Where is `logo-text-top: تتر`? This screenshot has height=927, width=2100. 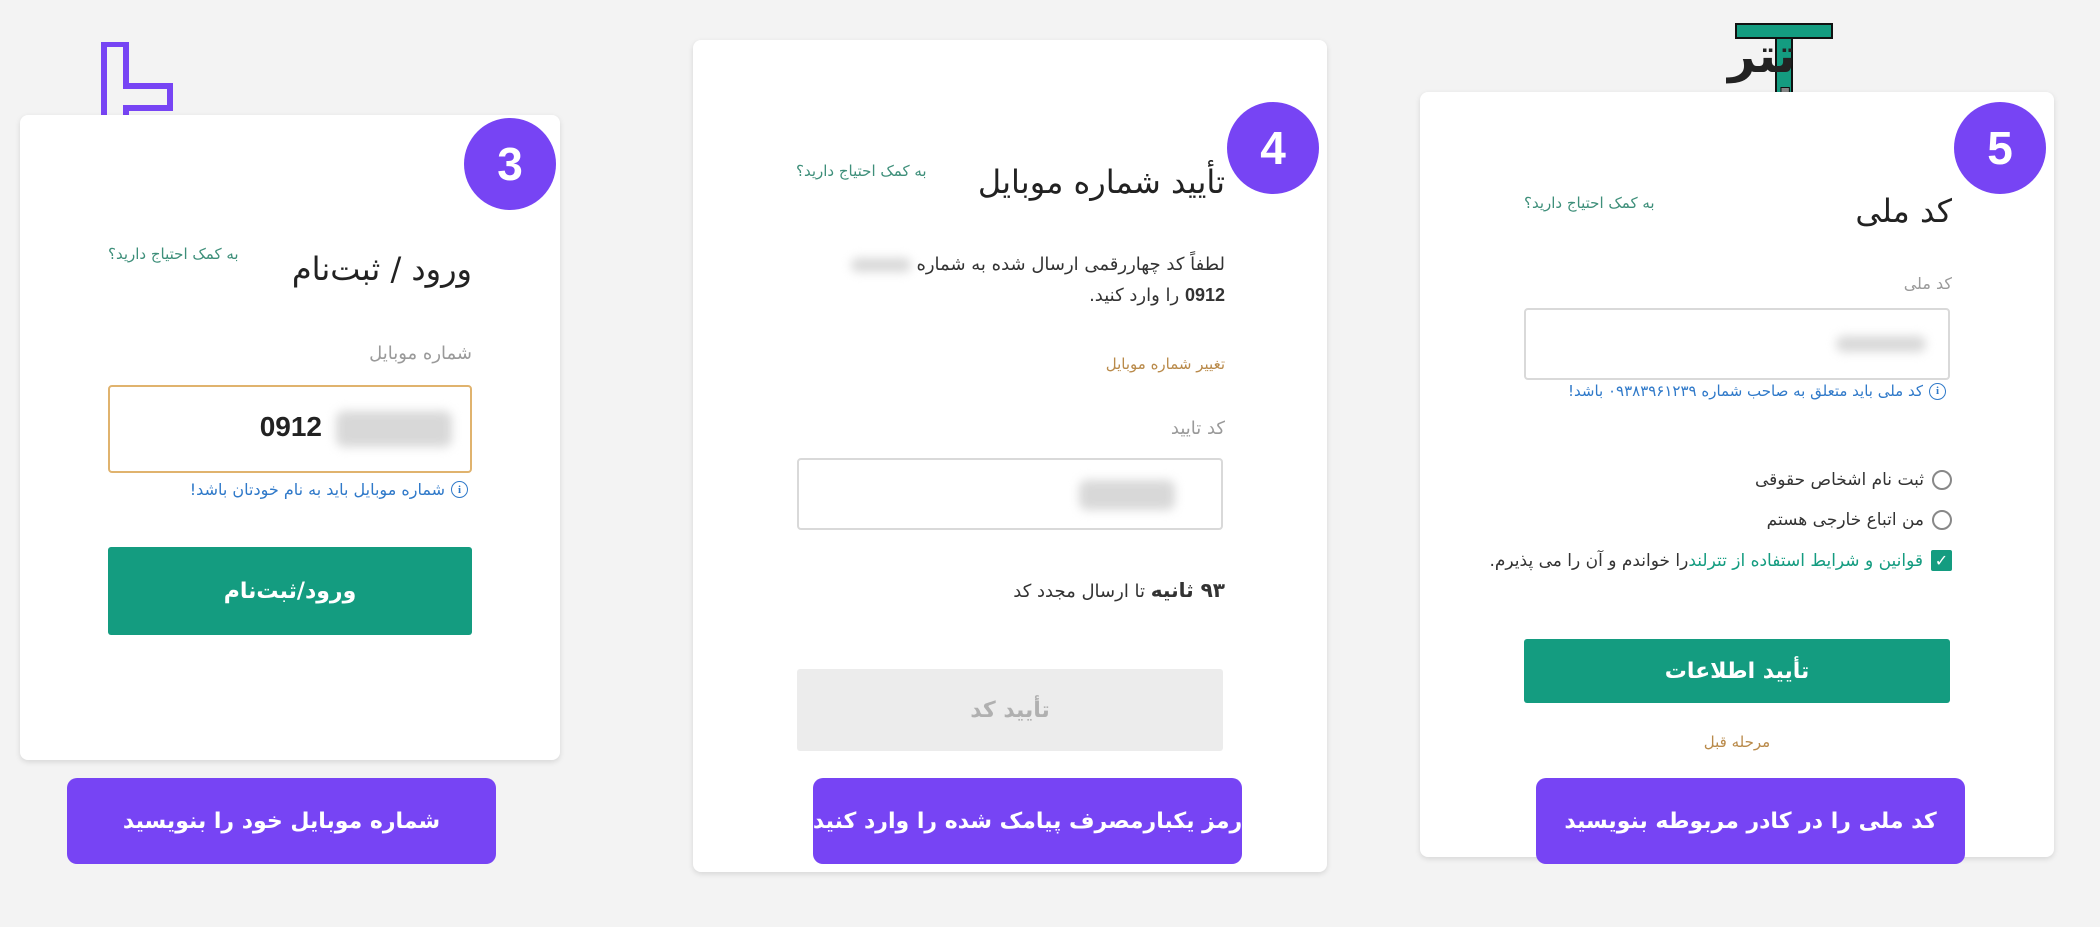 logo-text-top: تتر is located at coordinates (1760, 56).